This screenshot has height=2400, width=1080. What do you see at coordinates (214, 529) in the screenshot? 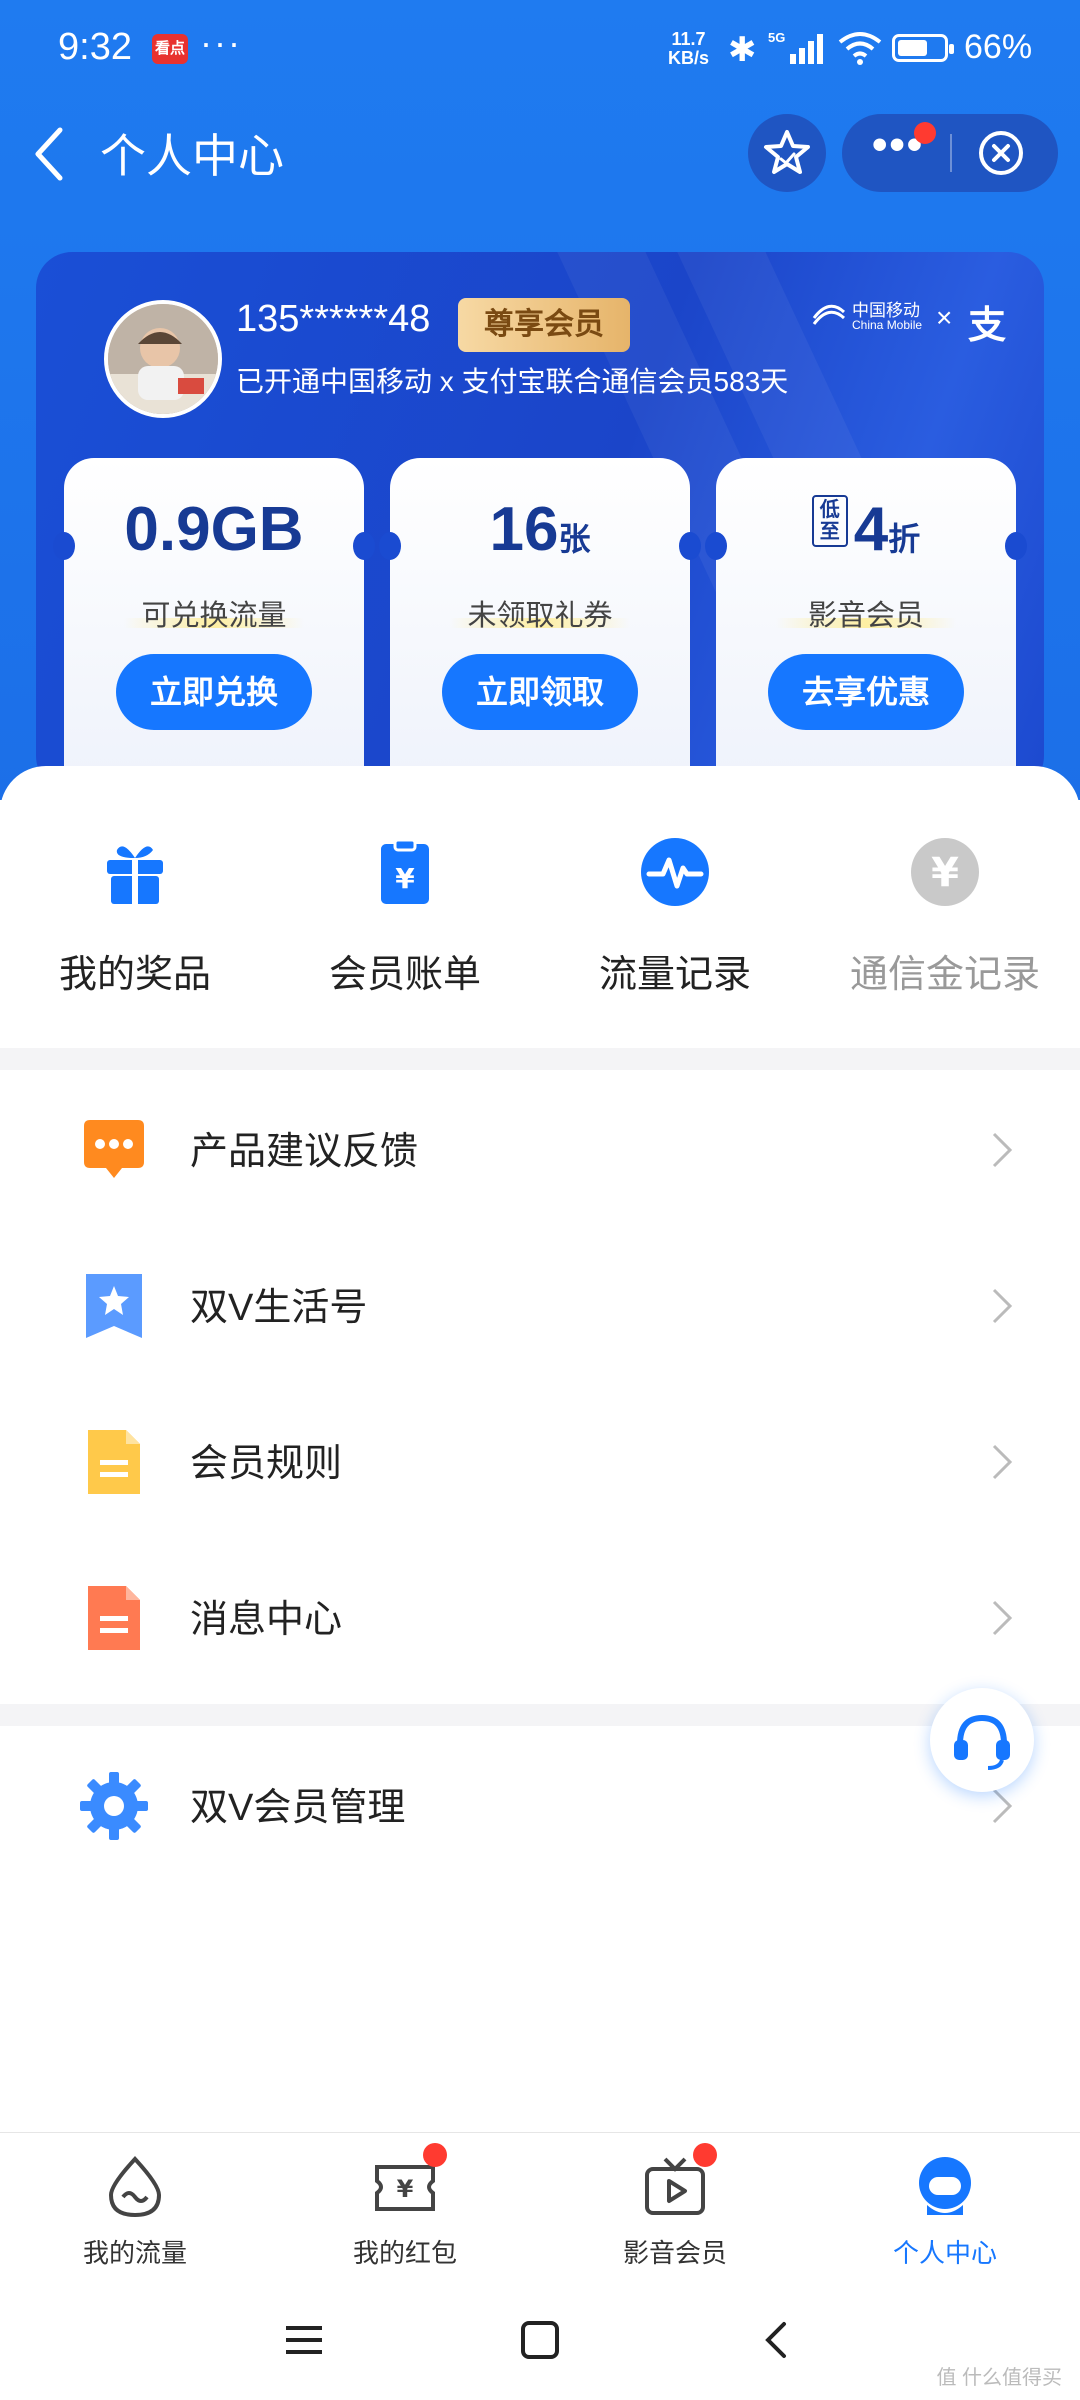
I see `ticket-value: 0.9GB` at bounding box center [214, 529].